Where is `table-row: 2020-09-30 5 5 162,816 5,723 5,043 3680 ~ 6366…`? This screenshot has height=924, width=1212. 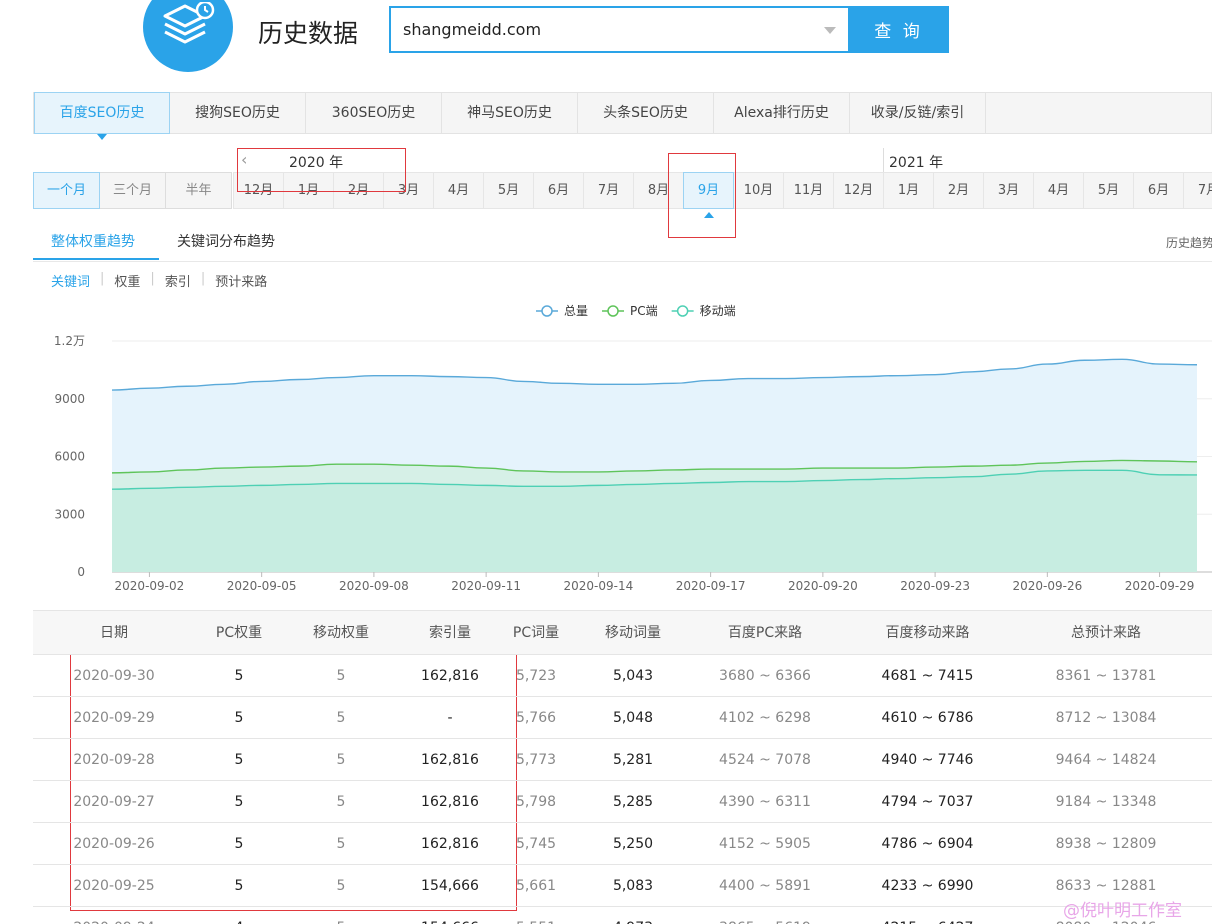
table-row: 2020-09-30 5 5 162,816 5,723 5,043 3680 ~ 6366… is located at coordinates (622, 676).